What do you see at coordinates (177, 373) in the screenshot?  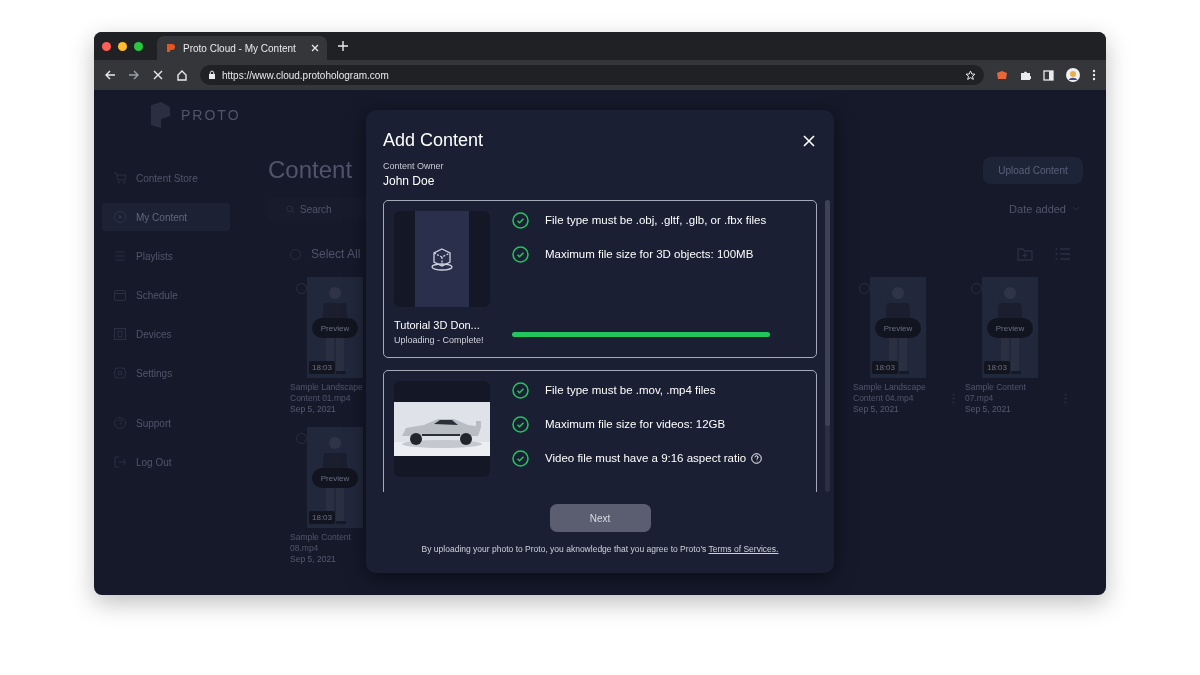 I see `sidebar-item: Settings` at bounding box center [177, 373].